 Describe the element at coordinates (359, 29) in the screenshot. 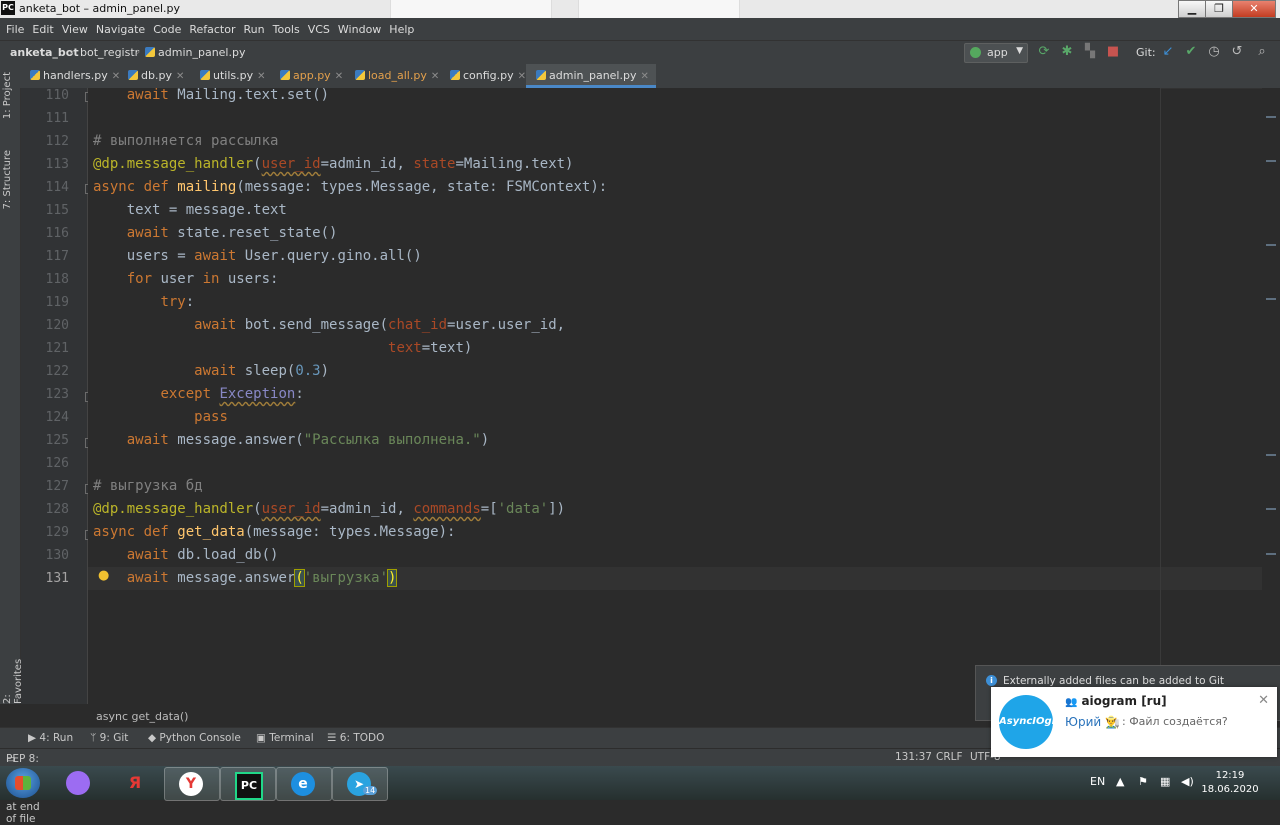

I see `menu-window: Window` at that location.